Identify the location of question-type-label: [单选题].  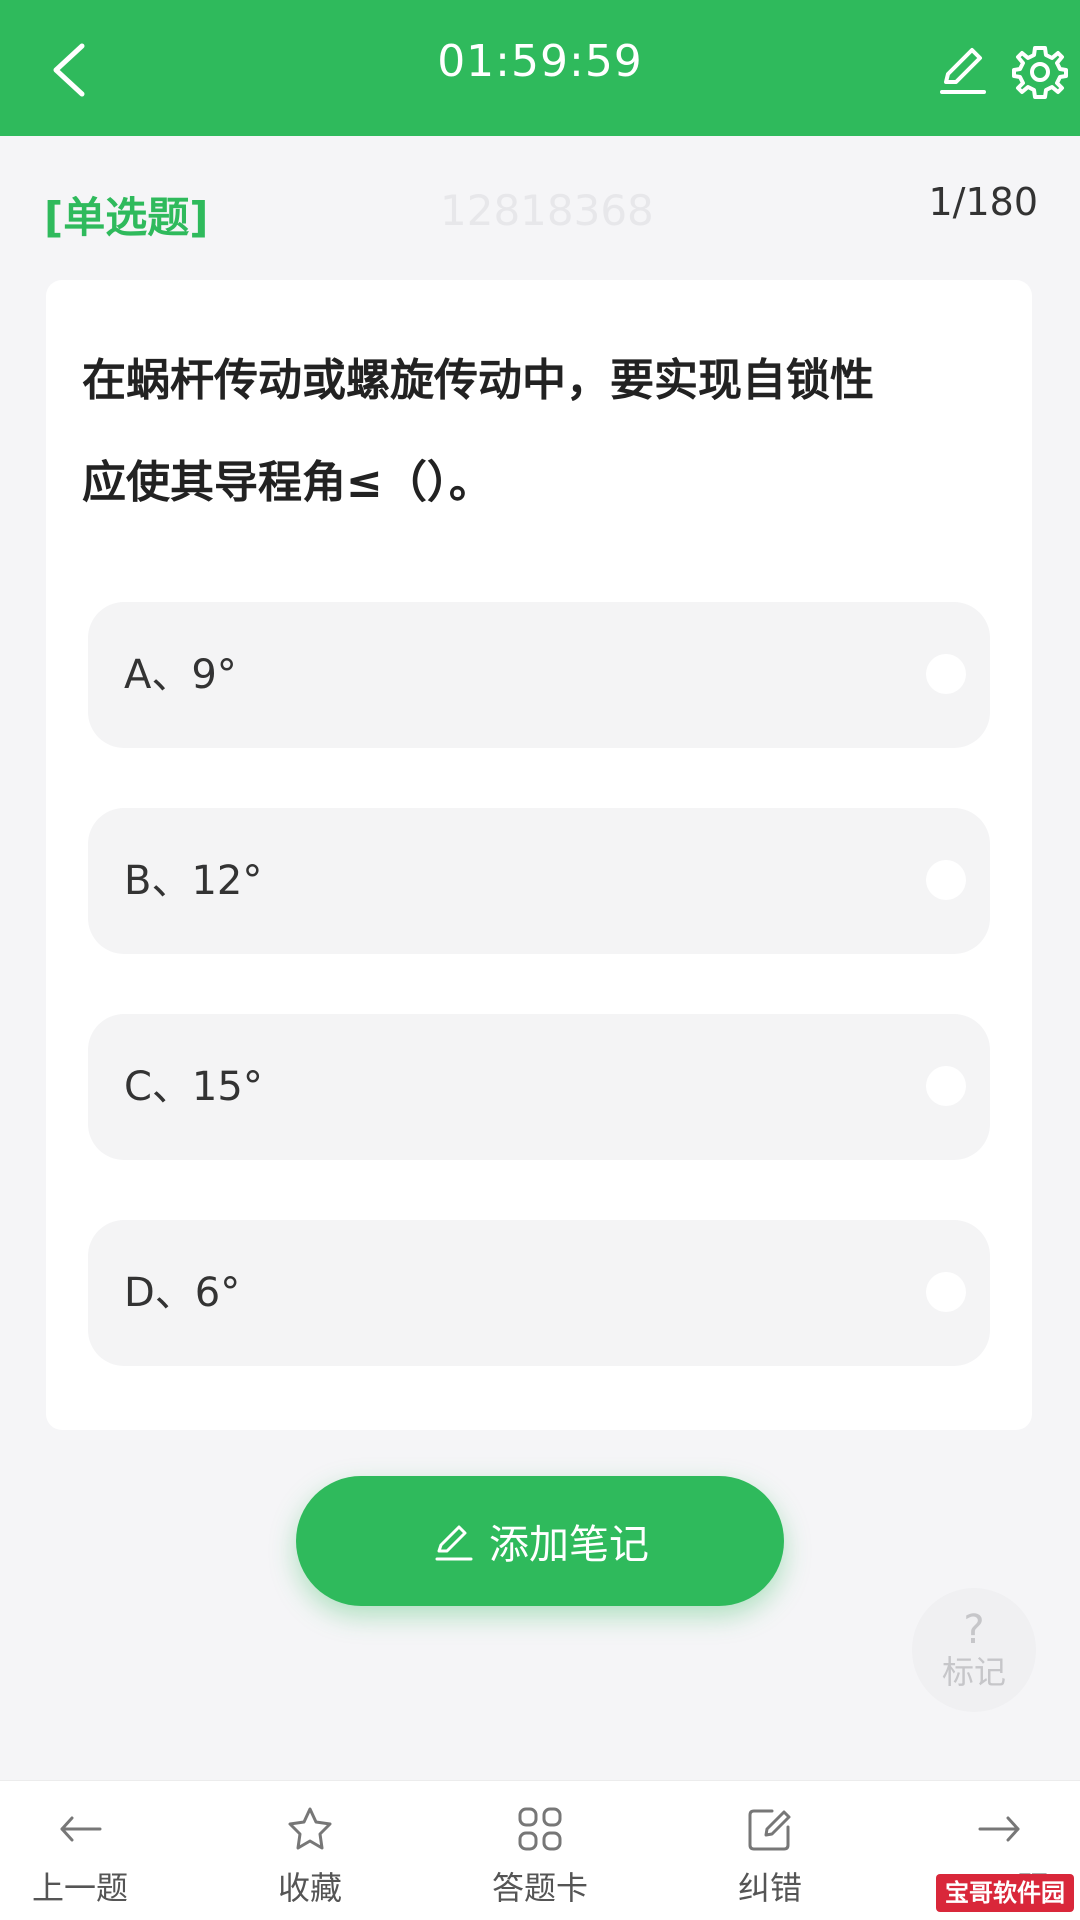
(126, 217).